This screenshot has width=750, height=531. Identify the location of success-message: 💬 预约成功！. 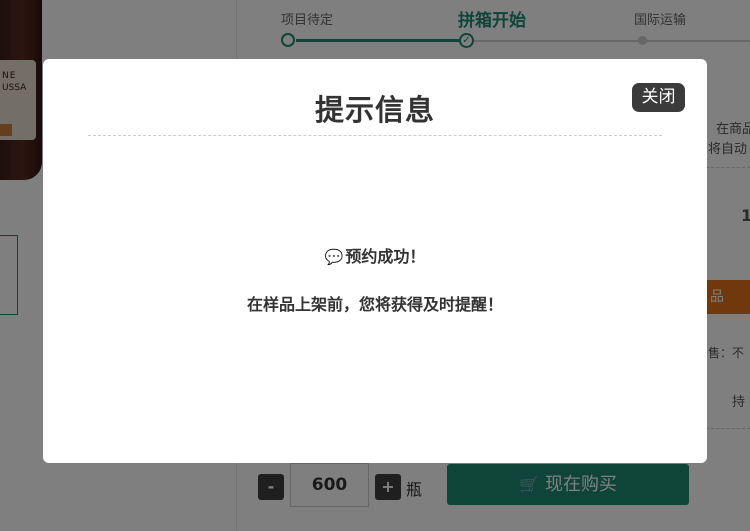
(375, 255).